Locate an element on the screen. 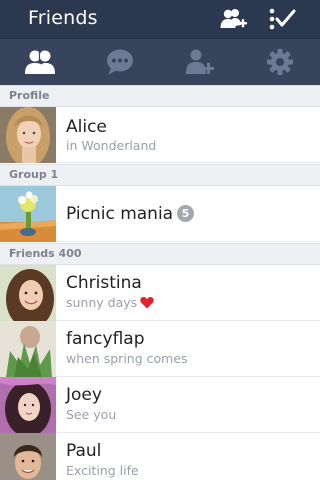 The height and width of the screenshot is (480, 320). friend-status: Exciting life is located at coordinates (102, 470).